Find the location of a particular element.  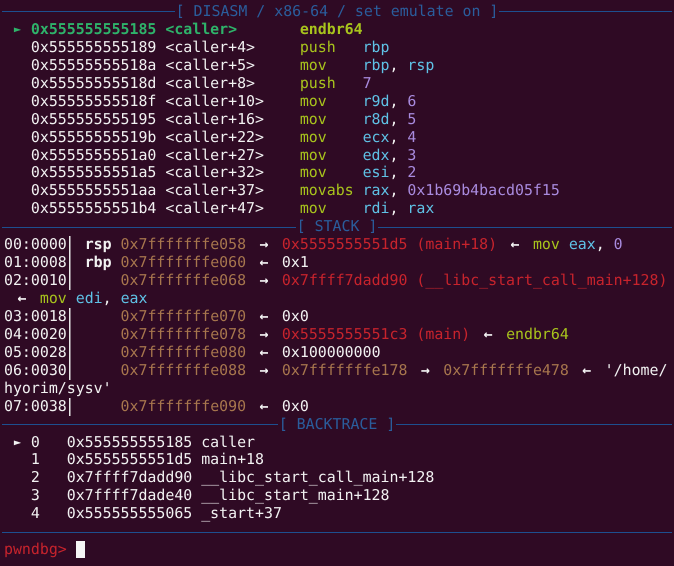

frame-address: 0x7ffff7dadd90 is located at coordinates (130, 478).